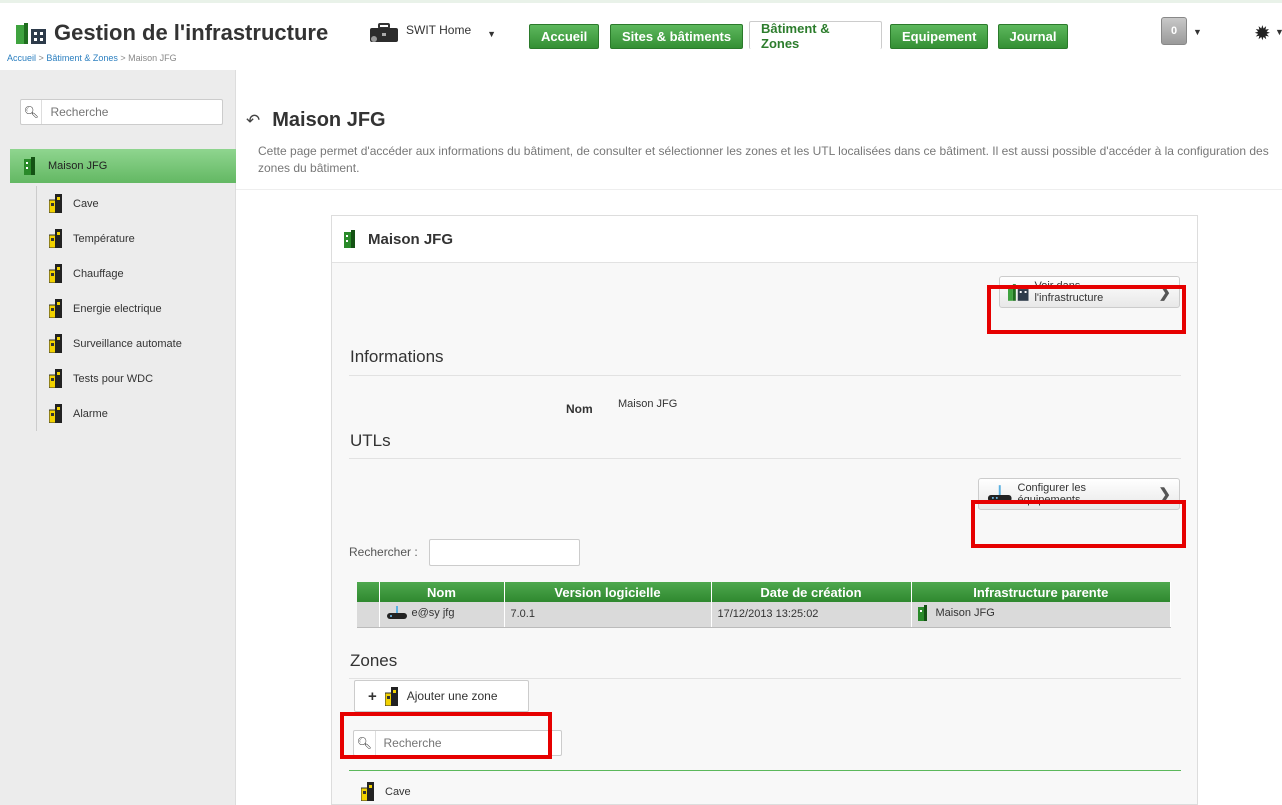 The width and height of the screenshot is (1282, 805). I want to click on back-arrow-icon: ↶, so click(253, 121).